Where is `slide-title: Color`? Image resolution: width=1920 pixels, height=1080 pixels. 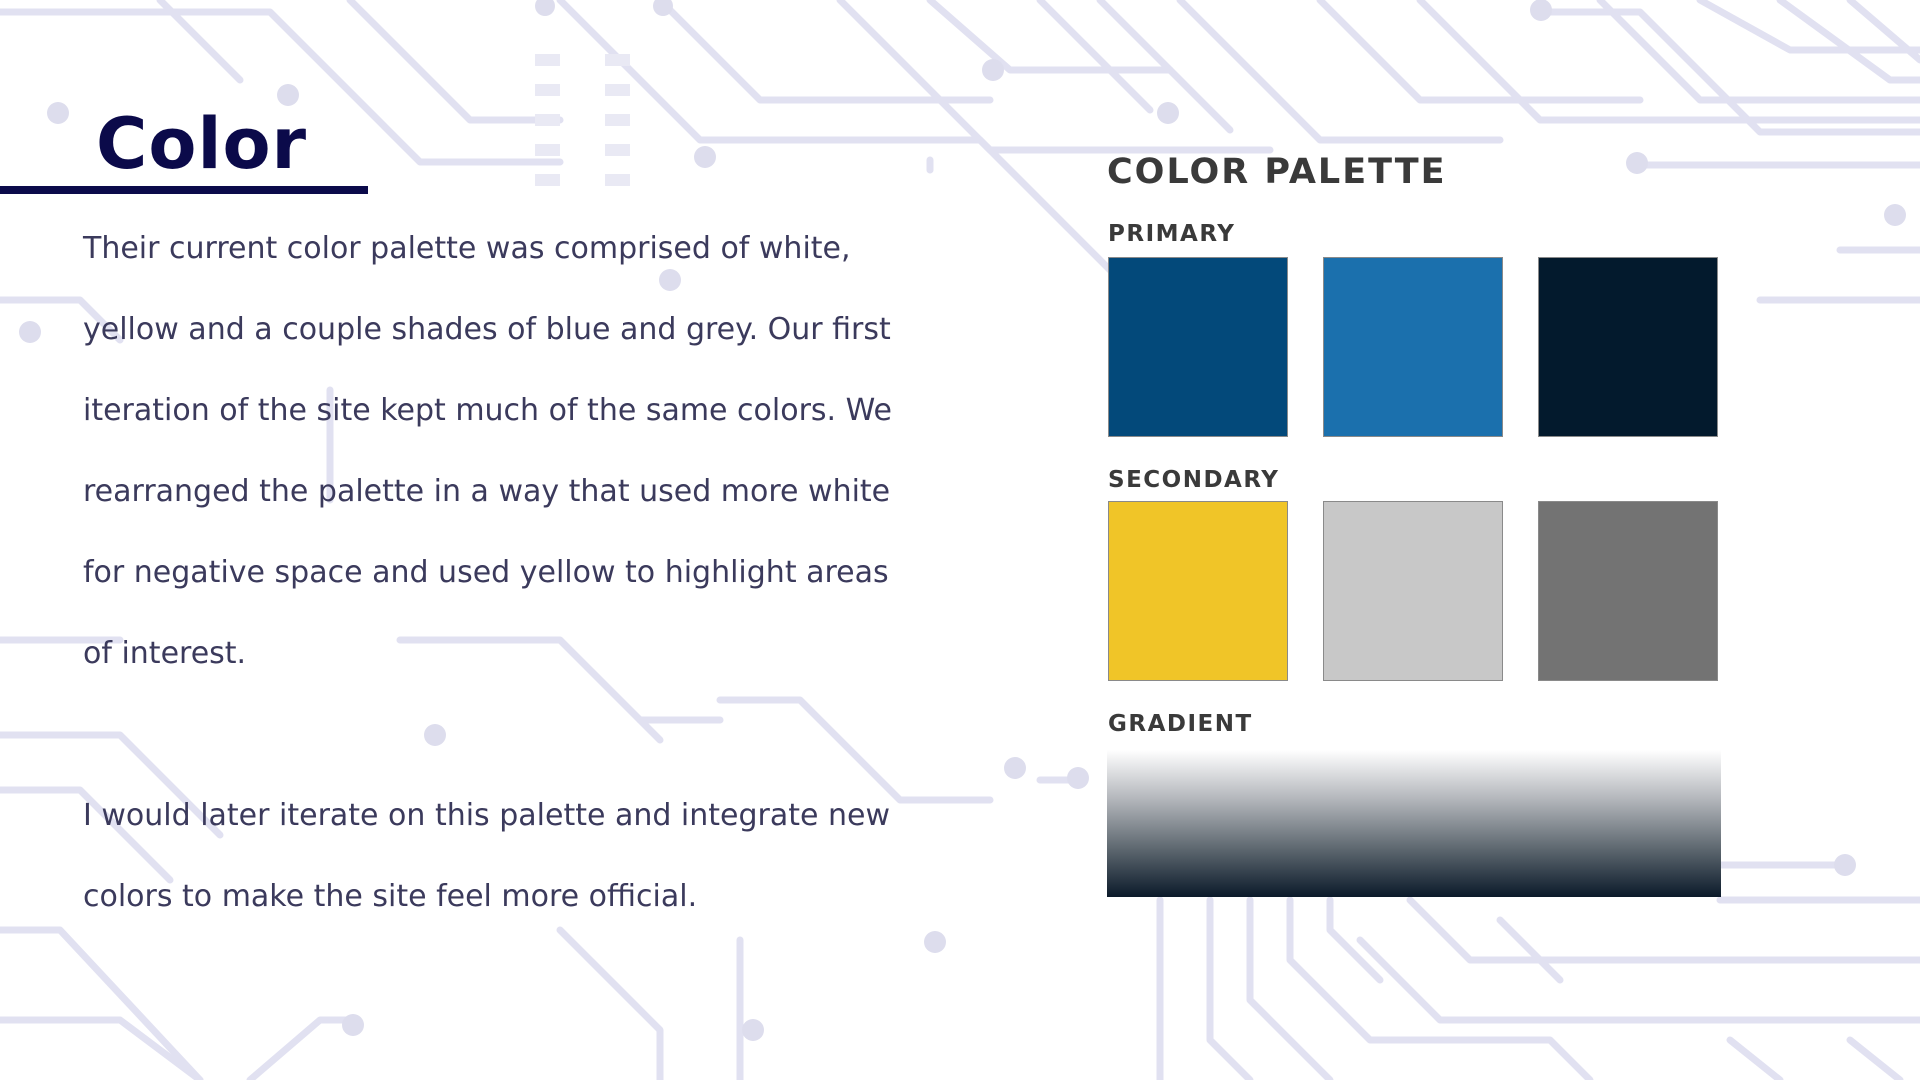
slide-title: Color is located at coordinates (202, 144).